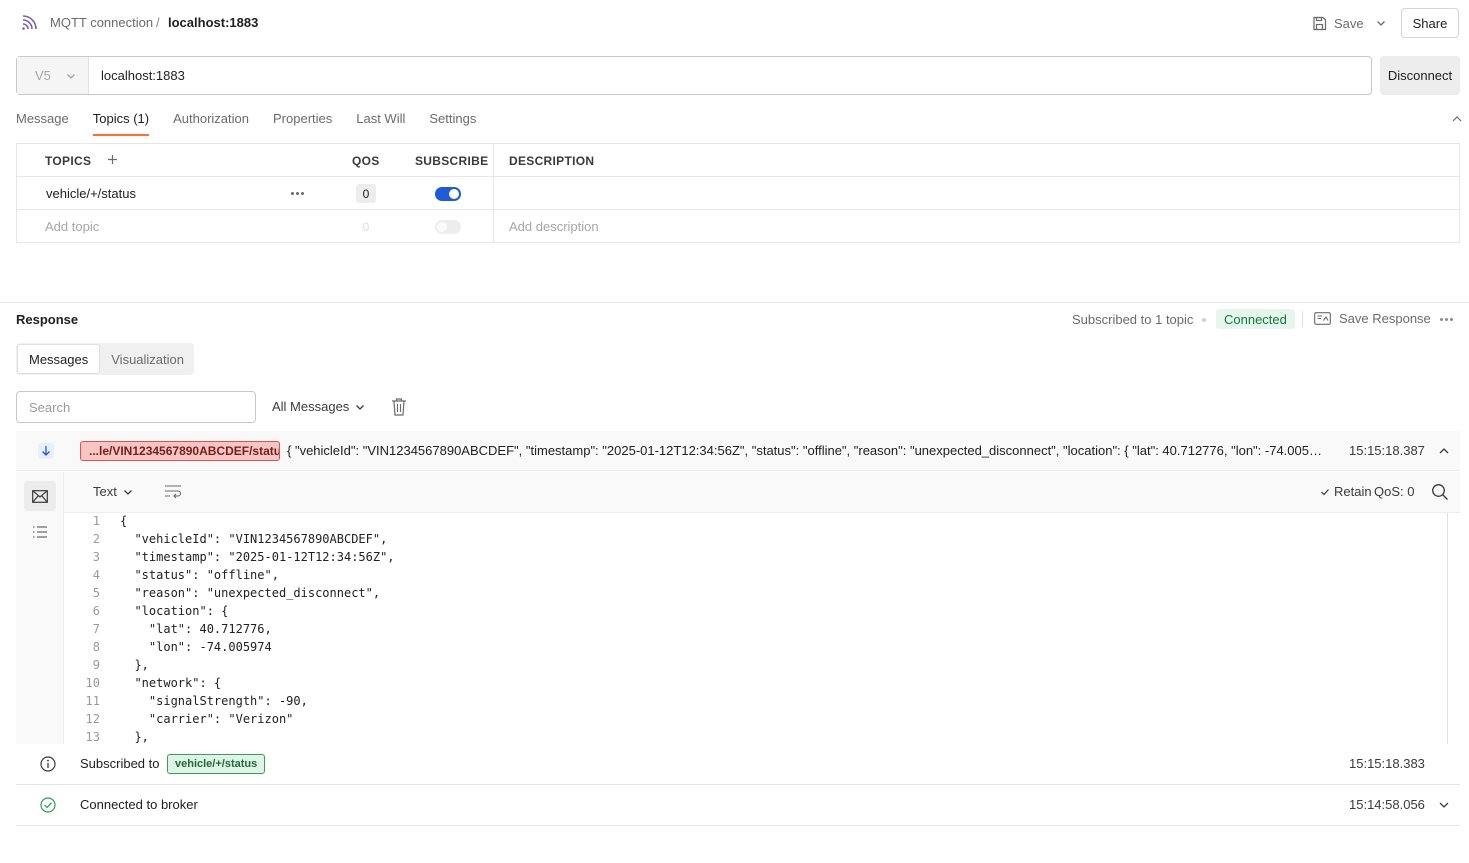  What do you see at coordinates (139, 804) in the screenshot?
I see `log-text: Connected to broker` at bounding box center [139, 804].